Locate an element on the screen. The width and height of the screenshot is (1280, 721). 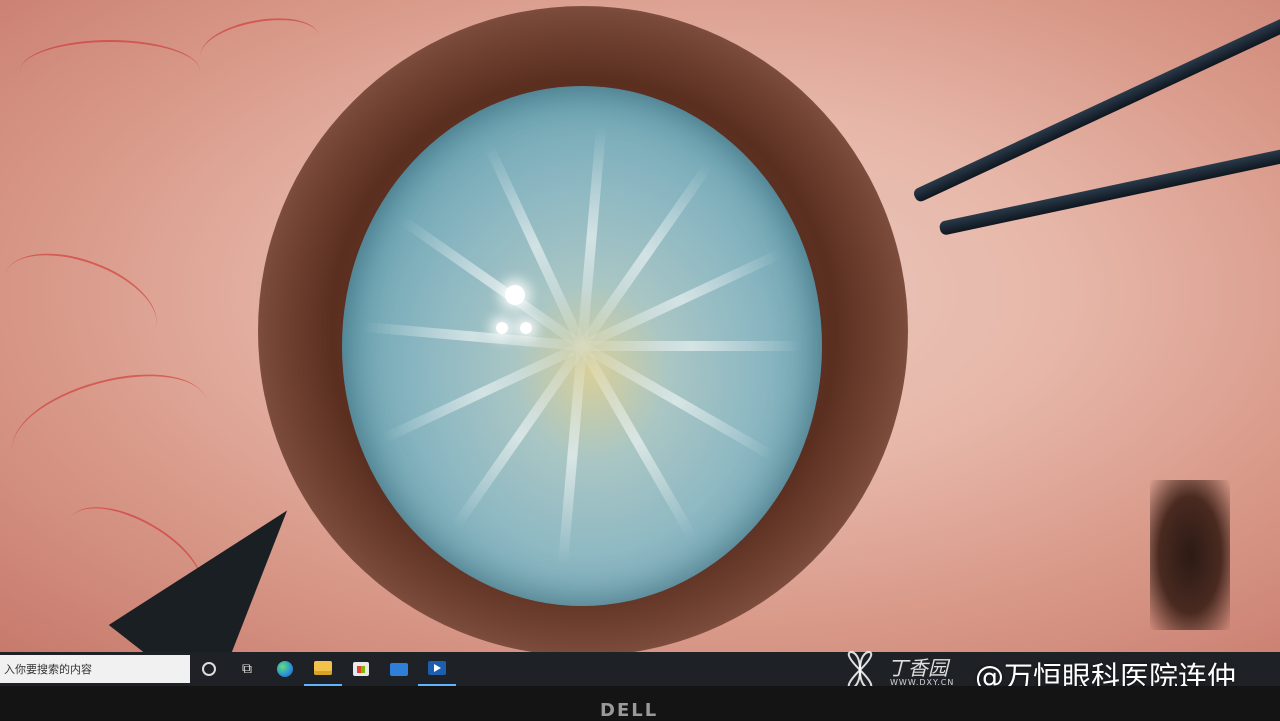
file-explorer-button is located at coordinates (323, 669).